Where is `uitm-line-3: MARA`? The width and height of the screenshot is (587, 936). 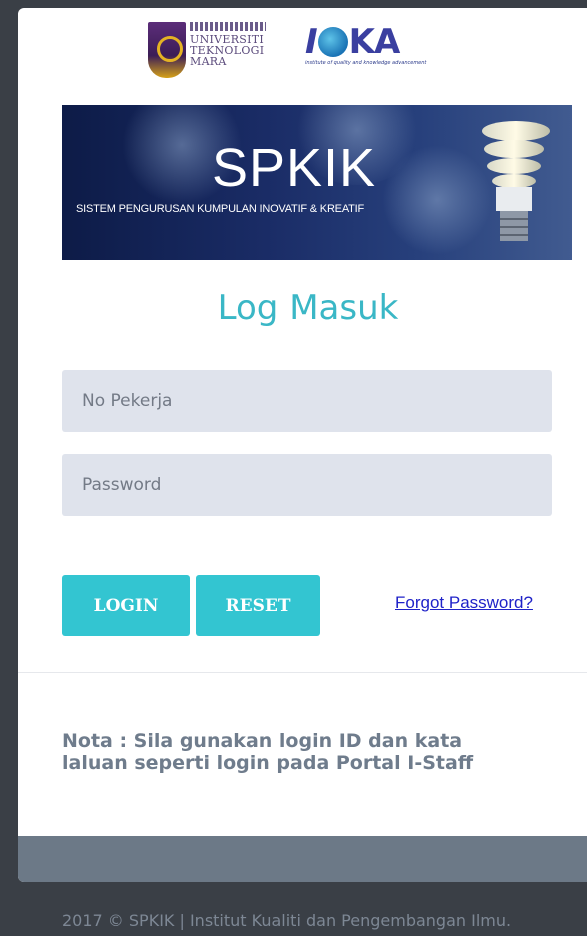
uitm-line-3: MARA is located at coordinates (208, 61).